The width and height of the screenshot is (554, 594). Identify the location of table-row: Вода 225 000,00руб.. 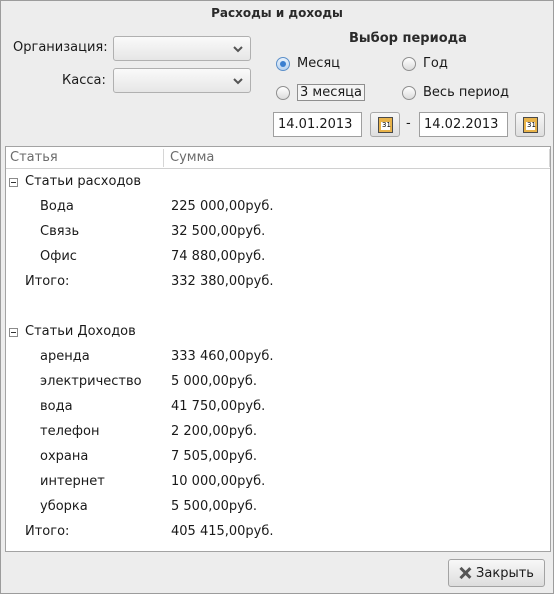
(278, 207).